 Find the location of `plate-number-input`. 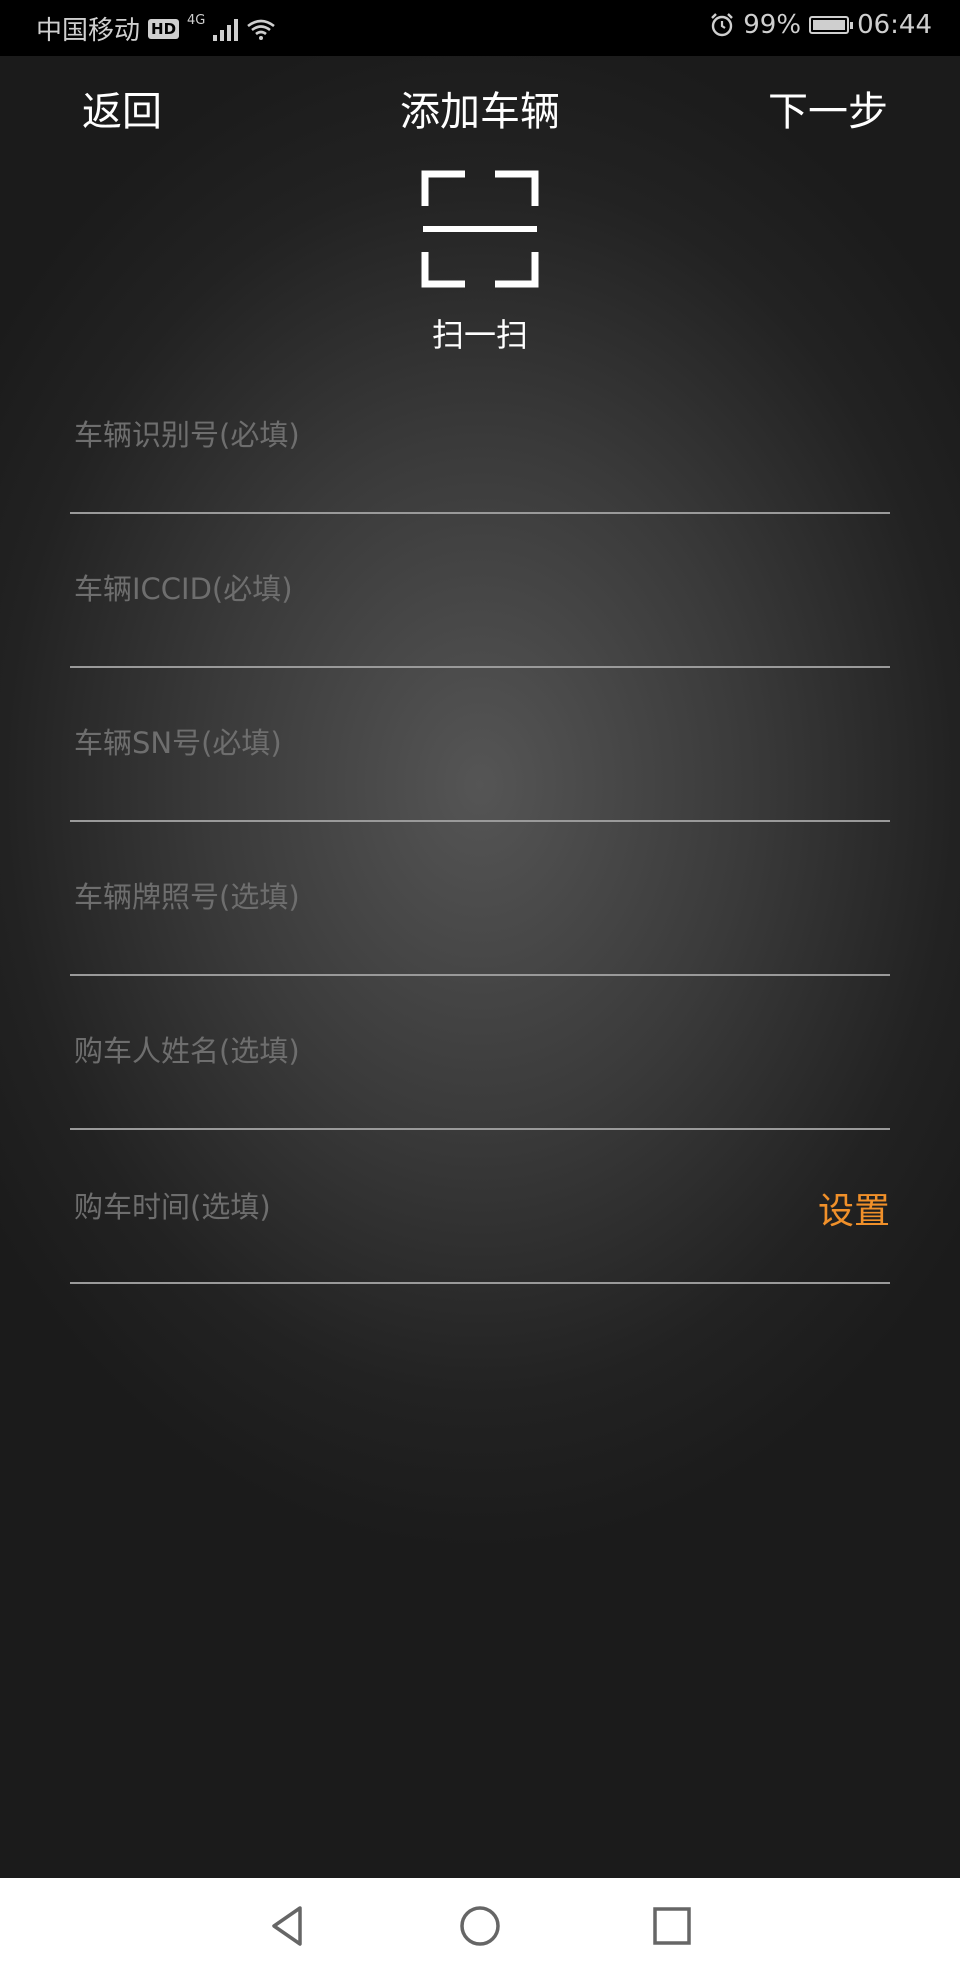

plate-number-input is located at coordinates (480, 897).